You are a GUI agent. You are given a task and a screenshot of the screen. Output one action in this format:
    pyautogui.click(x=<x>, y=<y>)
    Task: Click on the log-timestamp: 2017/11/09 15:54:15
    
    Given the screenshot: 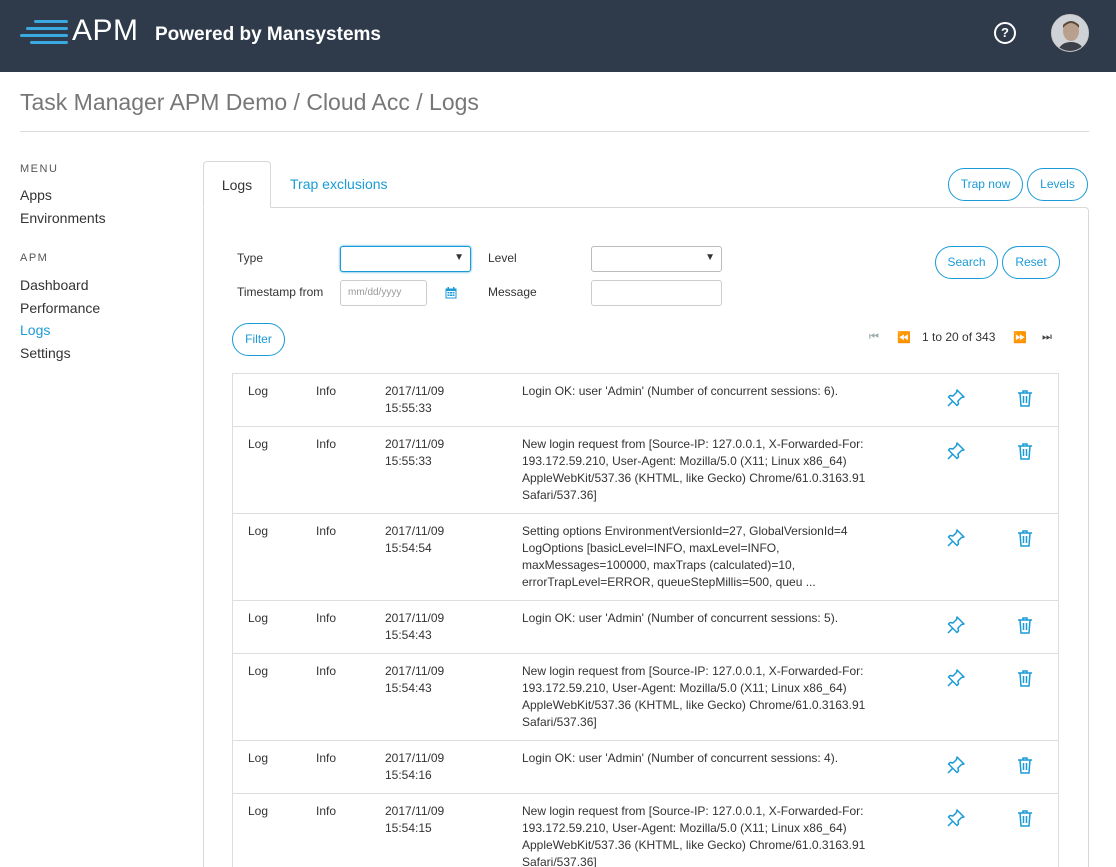 What is the action you would take?
    pyautogui.click(x=430, y=820)
    